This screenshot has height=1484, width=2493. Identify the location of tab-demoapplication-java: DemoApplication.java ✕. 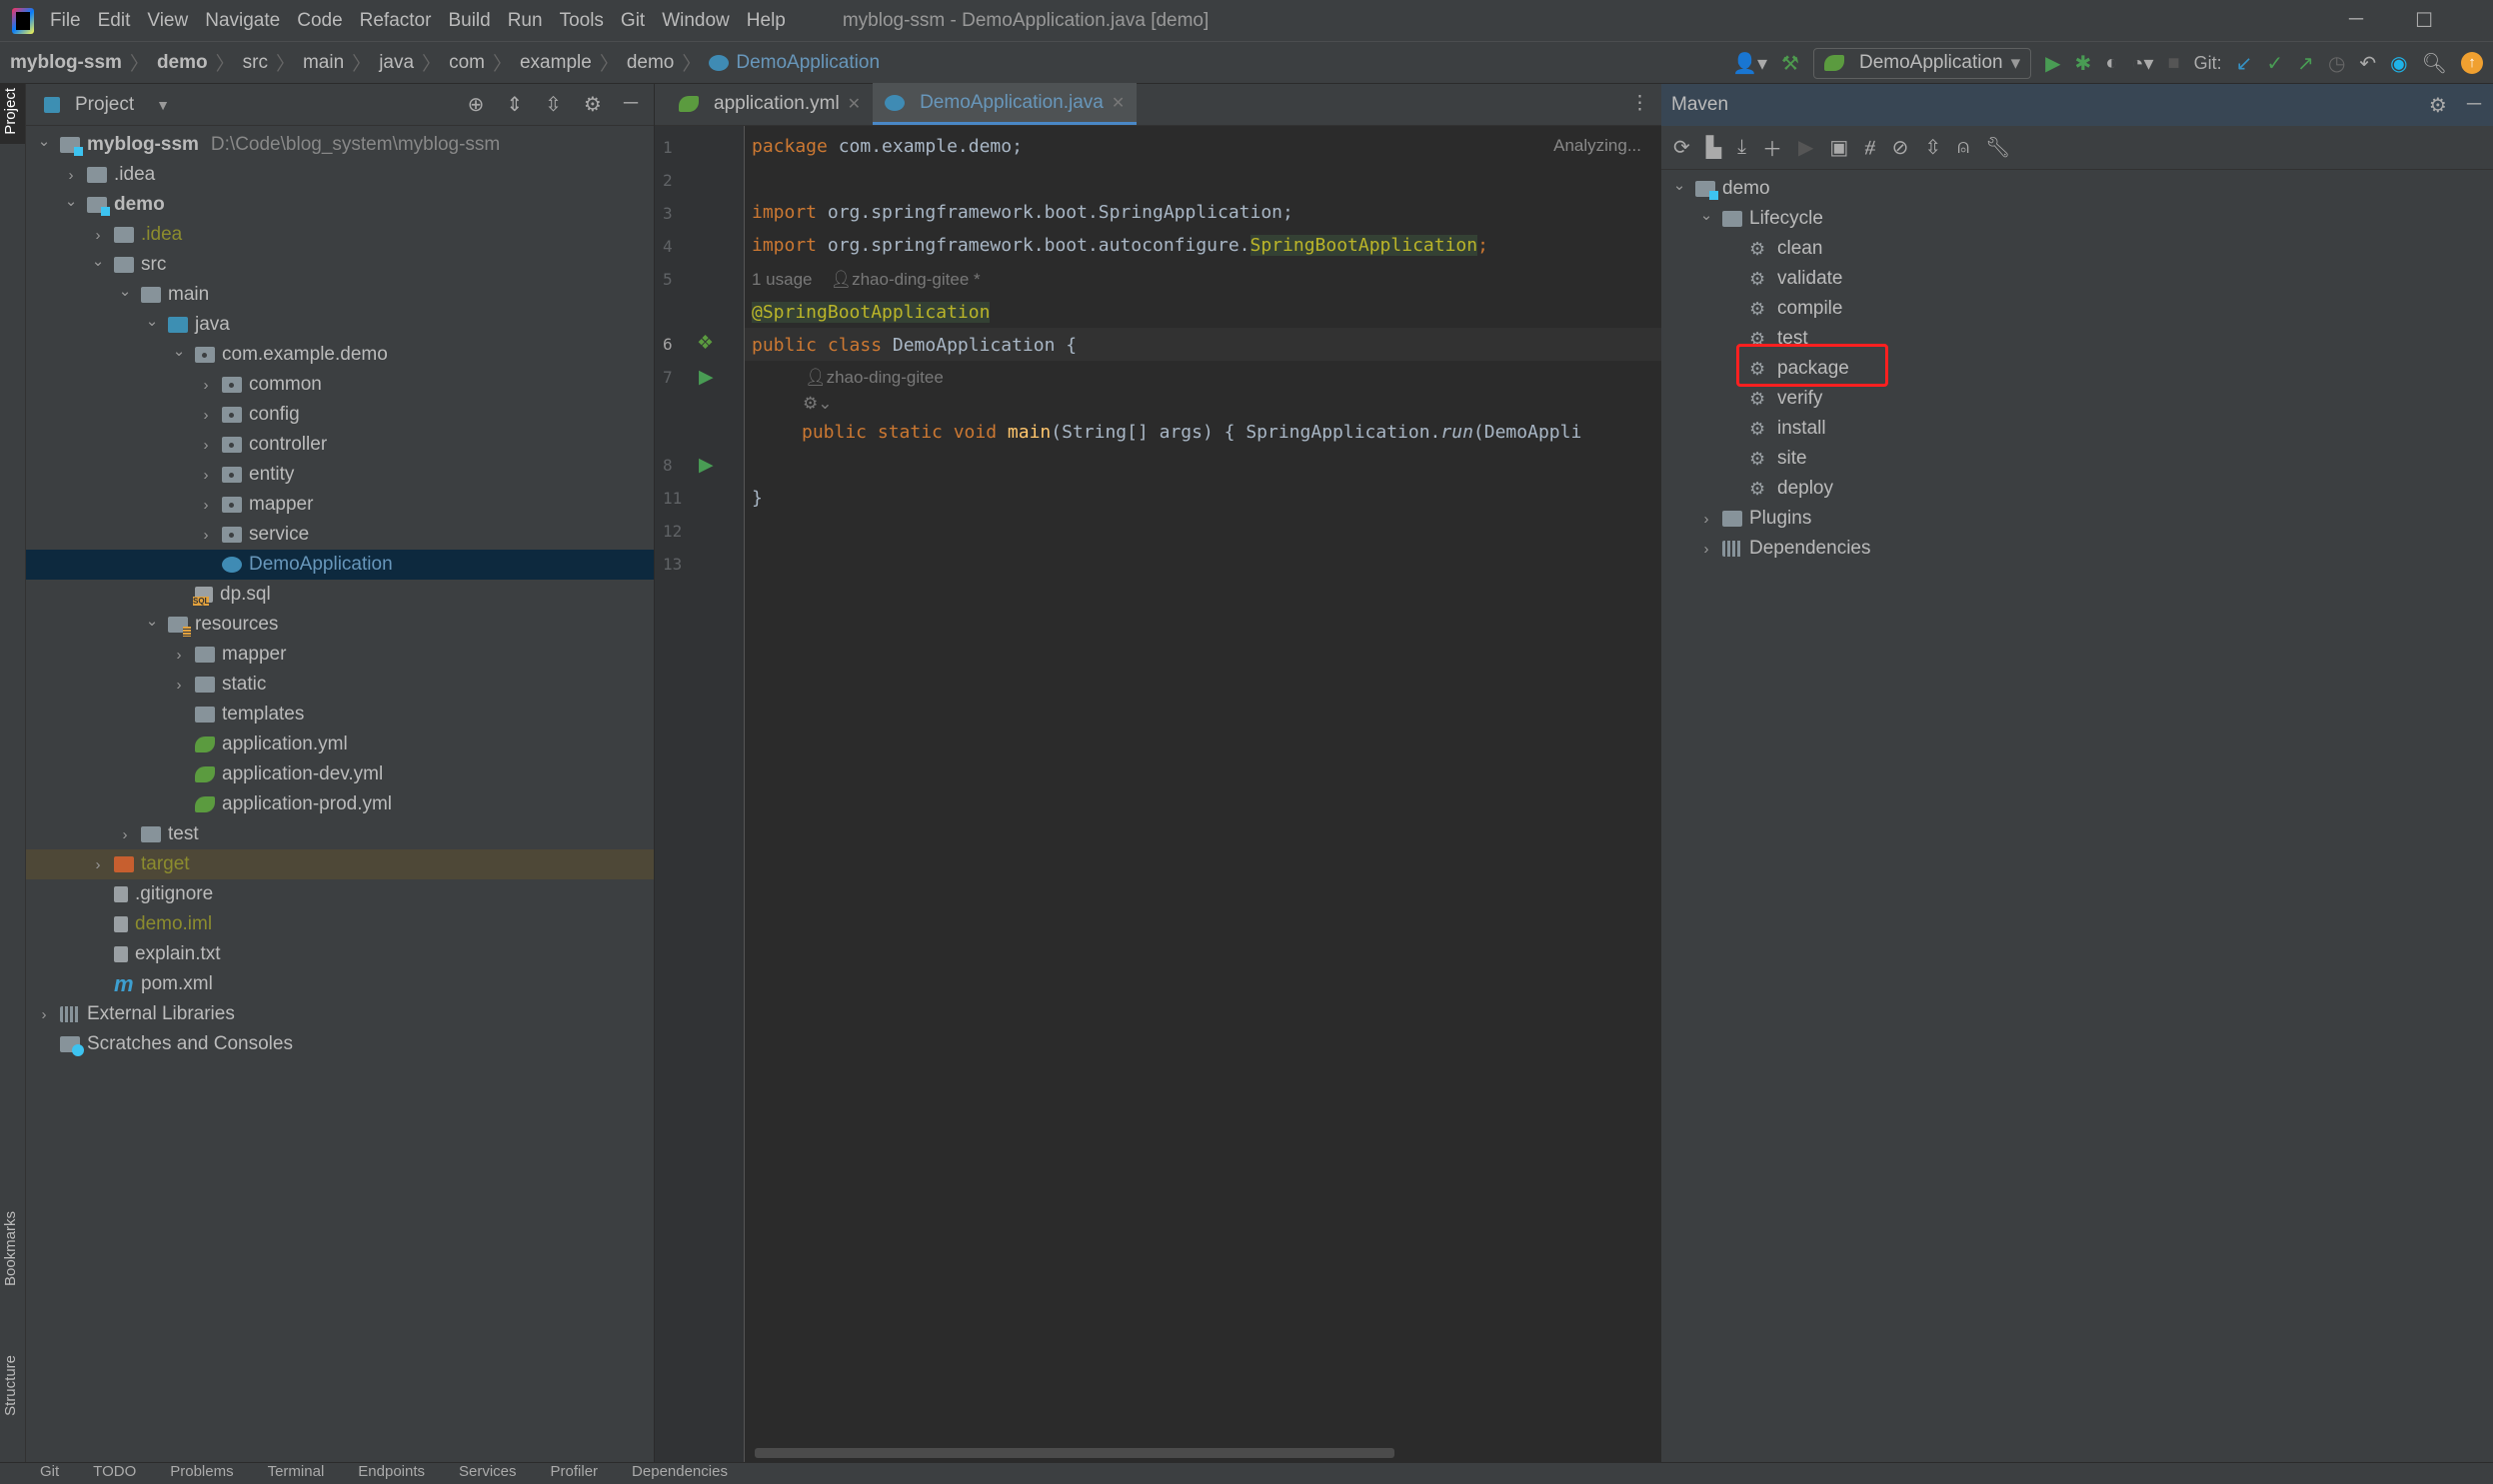
(1006, 104).